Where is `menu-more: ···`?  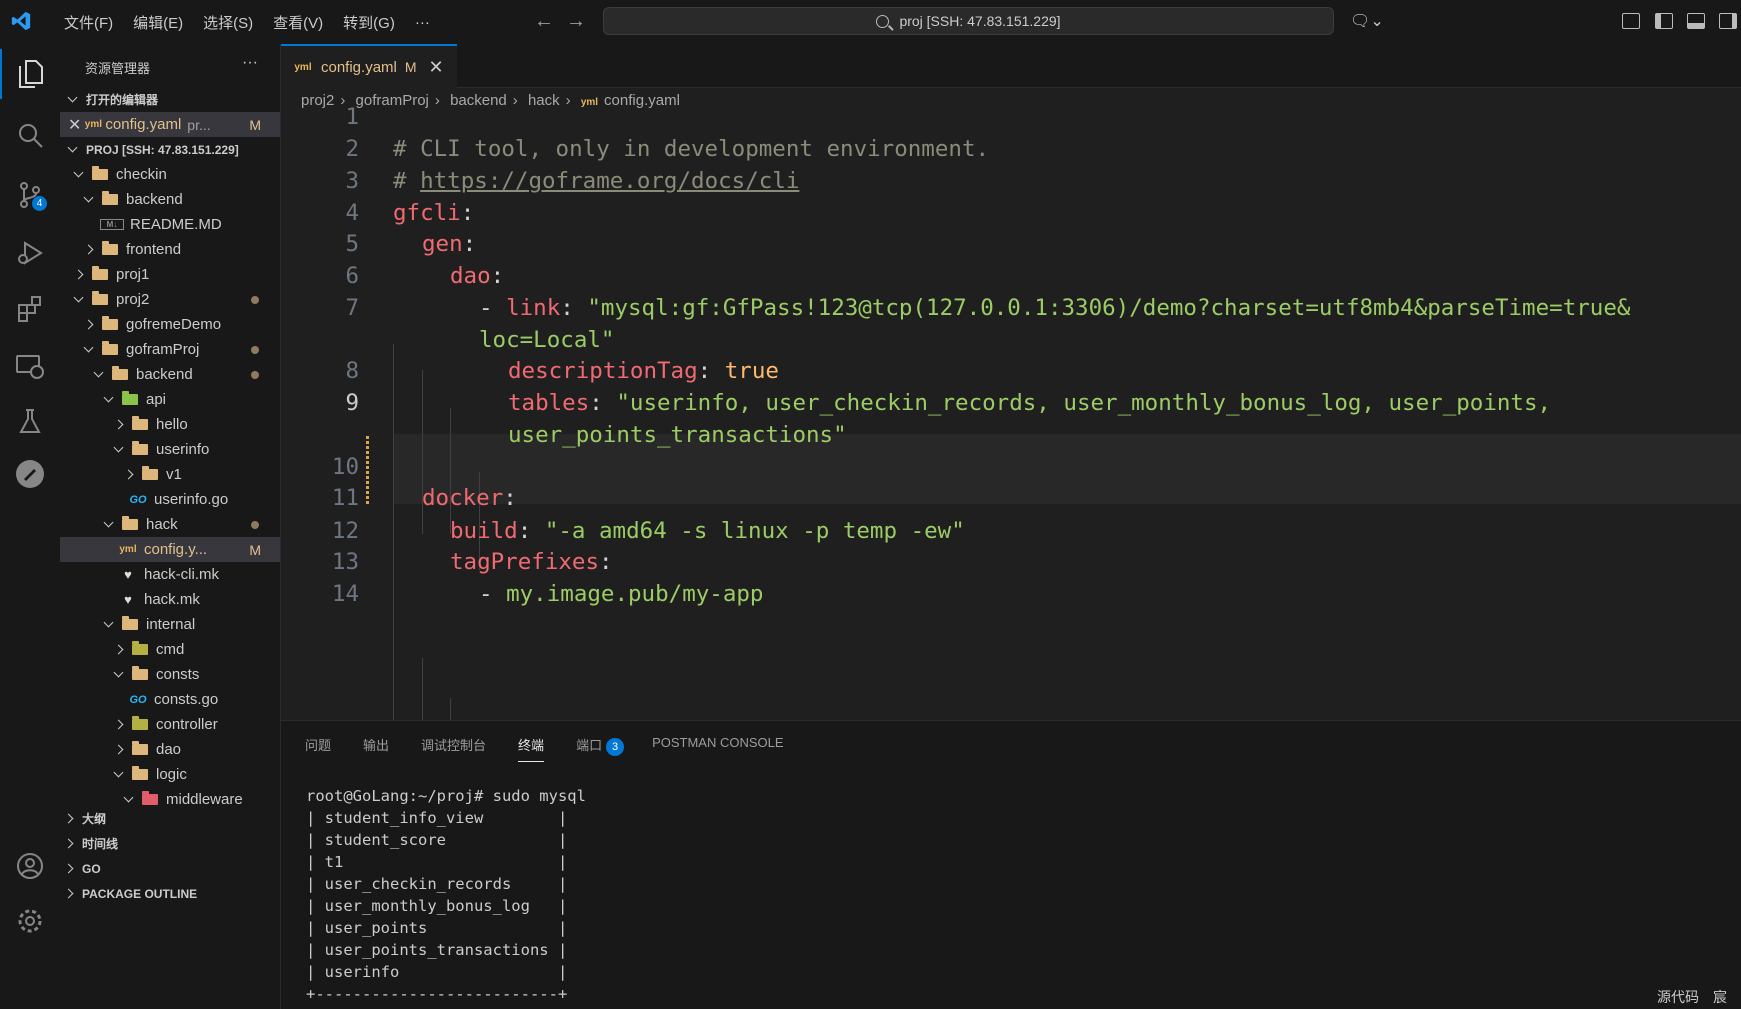 menu-more: ··· is located at coordinates (422, 22).